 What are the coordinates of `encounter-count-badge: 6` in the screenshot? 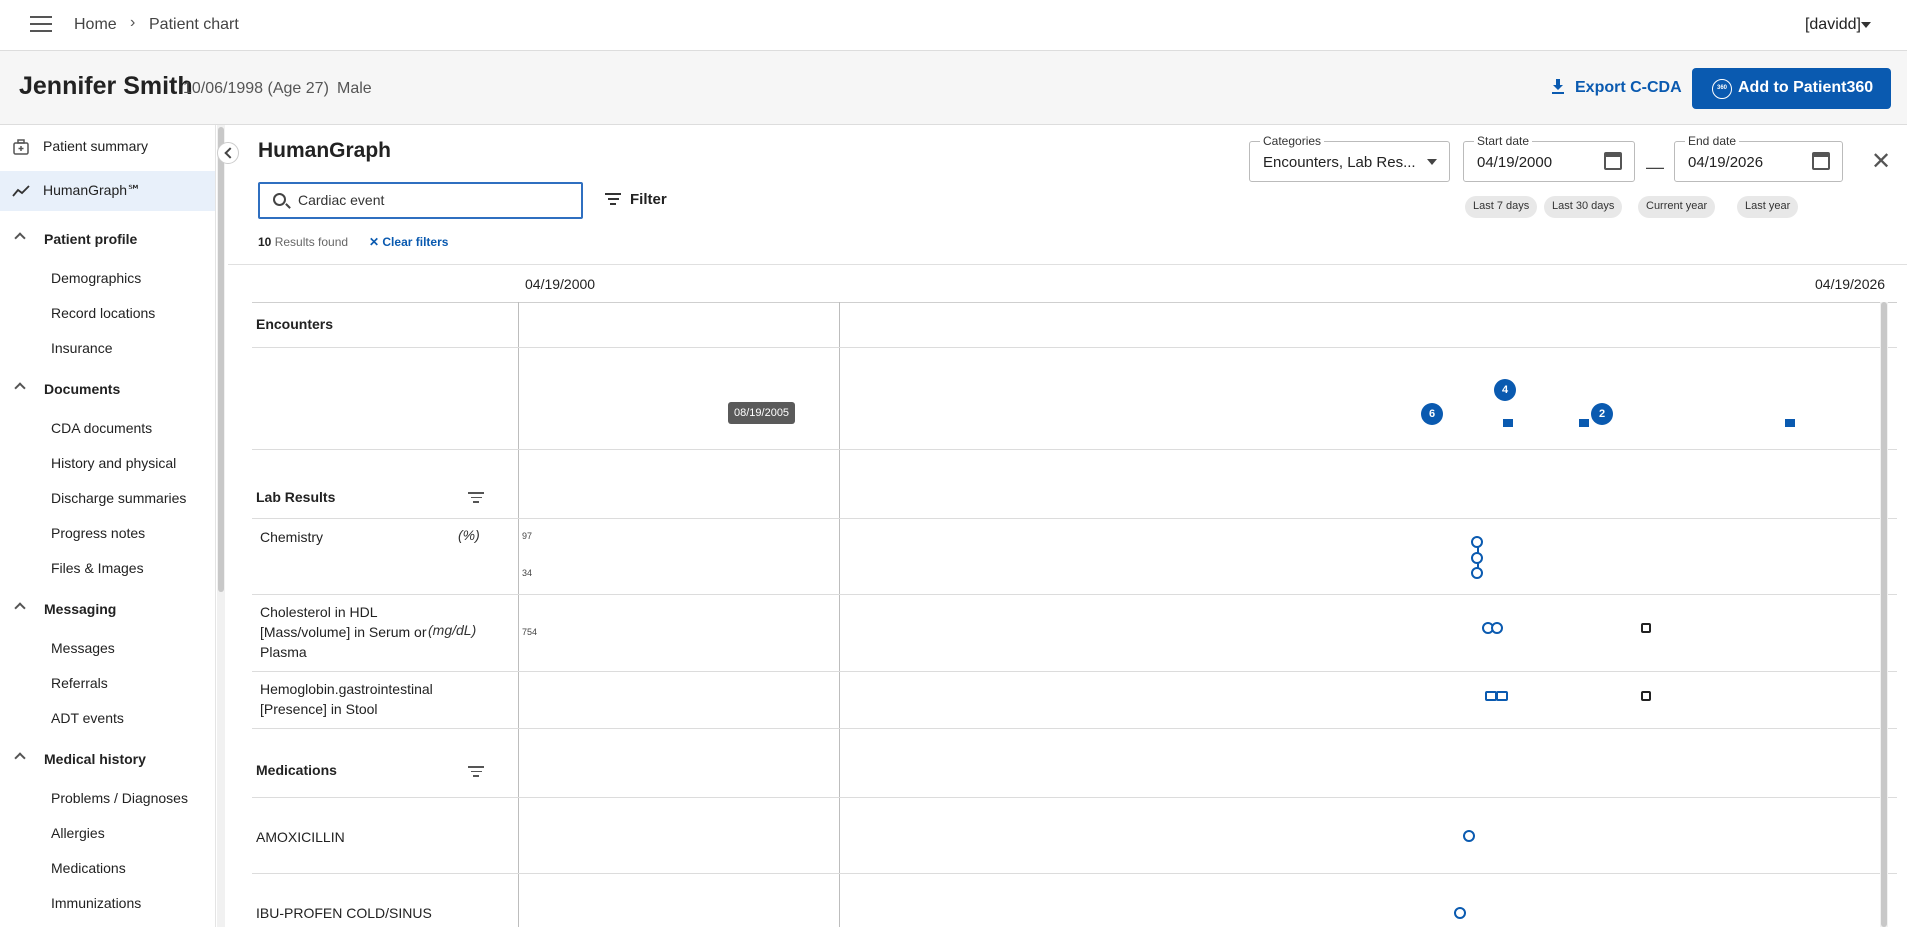 It's located at (1432, 414).